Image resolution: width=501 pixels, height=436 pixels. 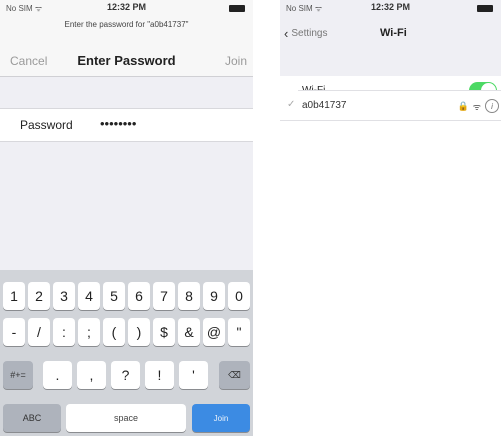 What do you see at coordinates (390, 120) in the screenshot?
I see `divider` at bounding box center [390, 120].